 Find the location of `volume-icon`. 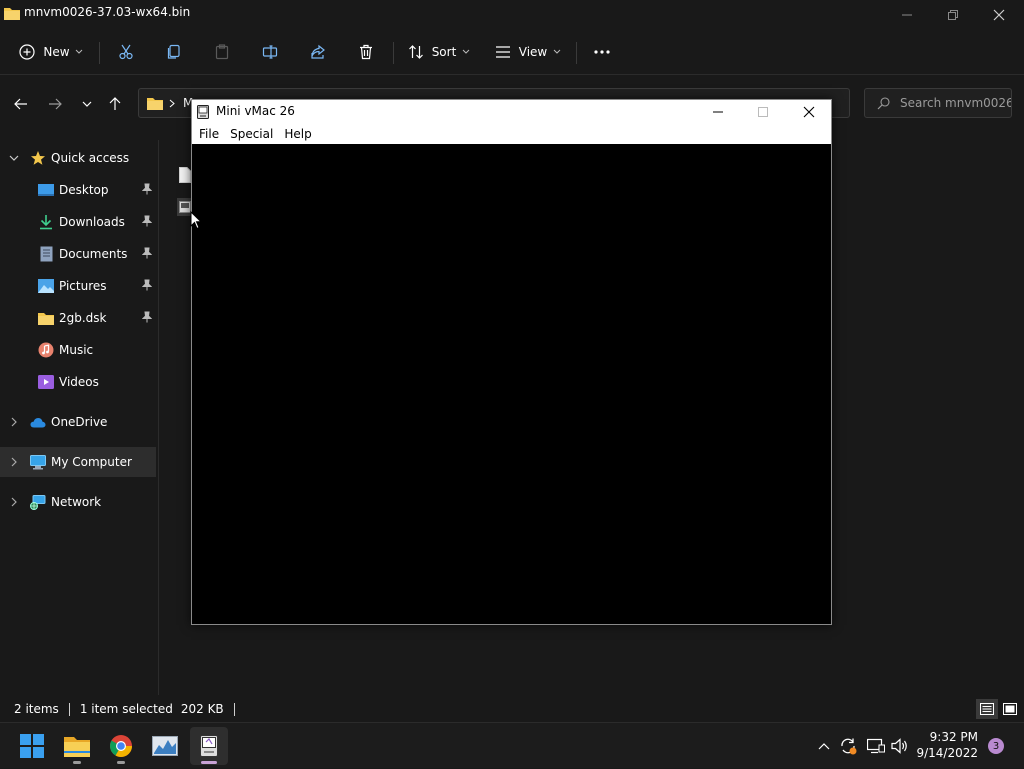

volume-icon is located at coordinates (900, 746).